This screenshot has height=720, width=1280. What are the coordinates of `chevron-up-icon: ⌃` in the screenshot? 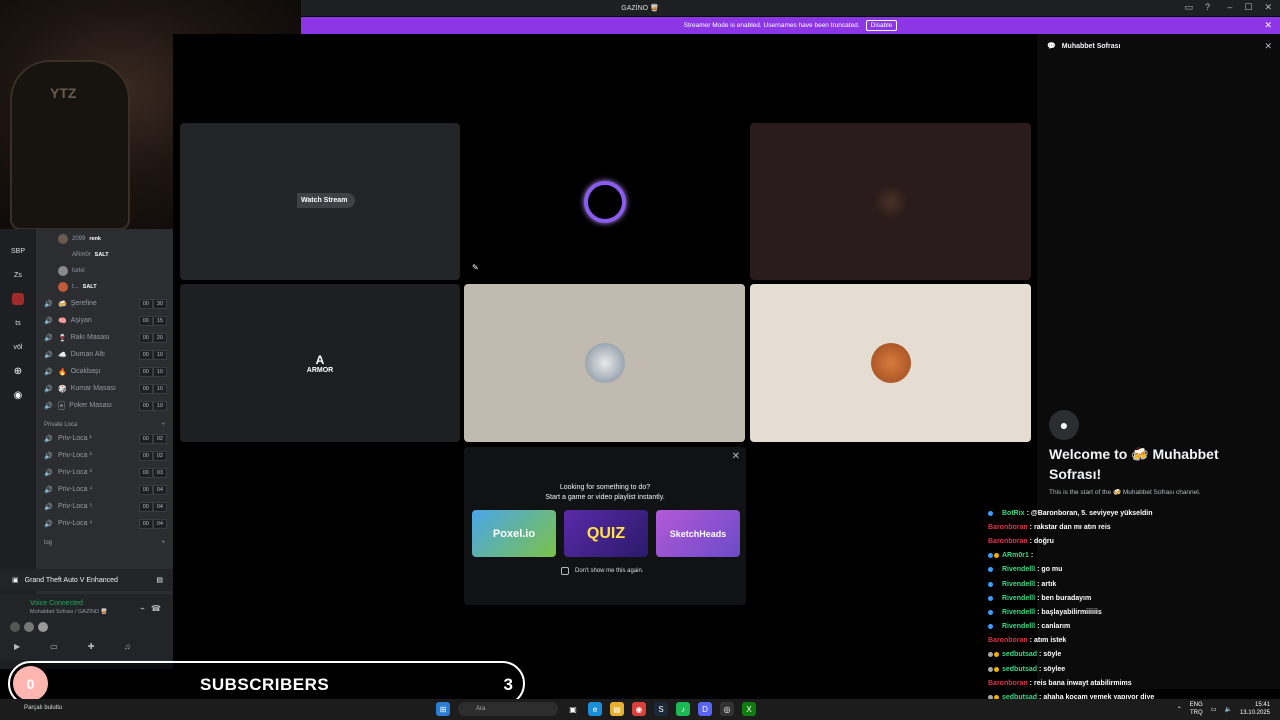 It's located at (1179, 709).